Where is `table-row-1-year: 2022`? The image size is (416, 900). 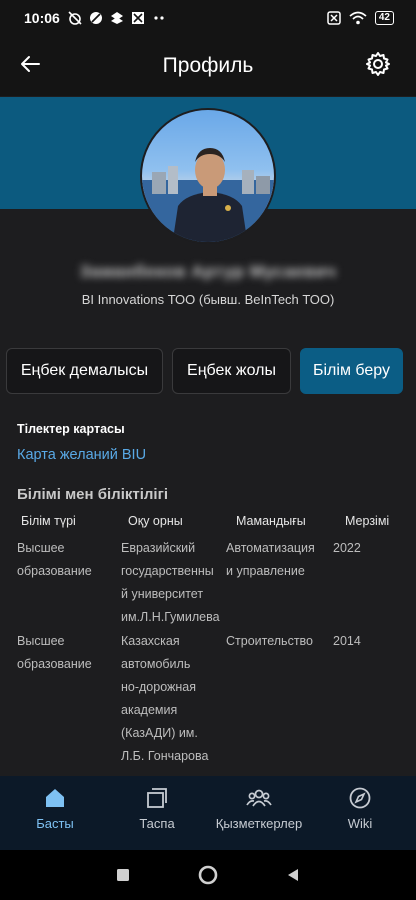 table-row-1-year: 2022 is located at coordinates (347, 548).